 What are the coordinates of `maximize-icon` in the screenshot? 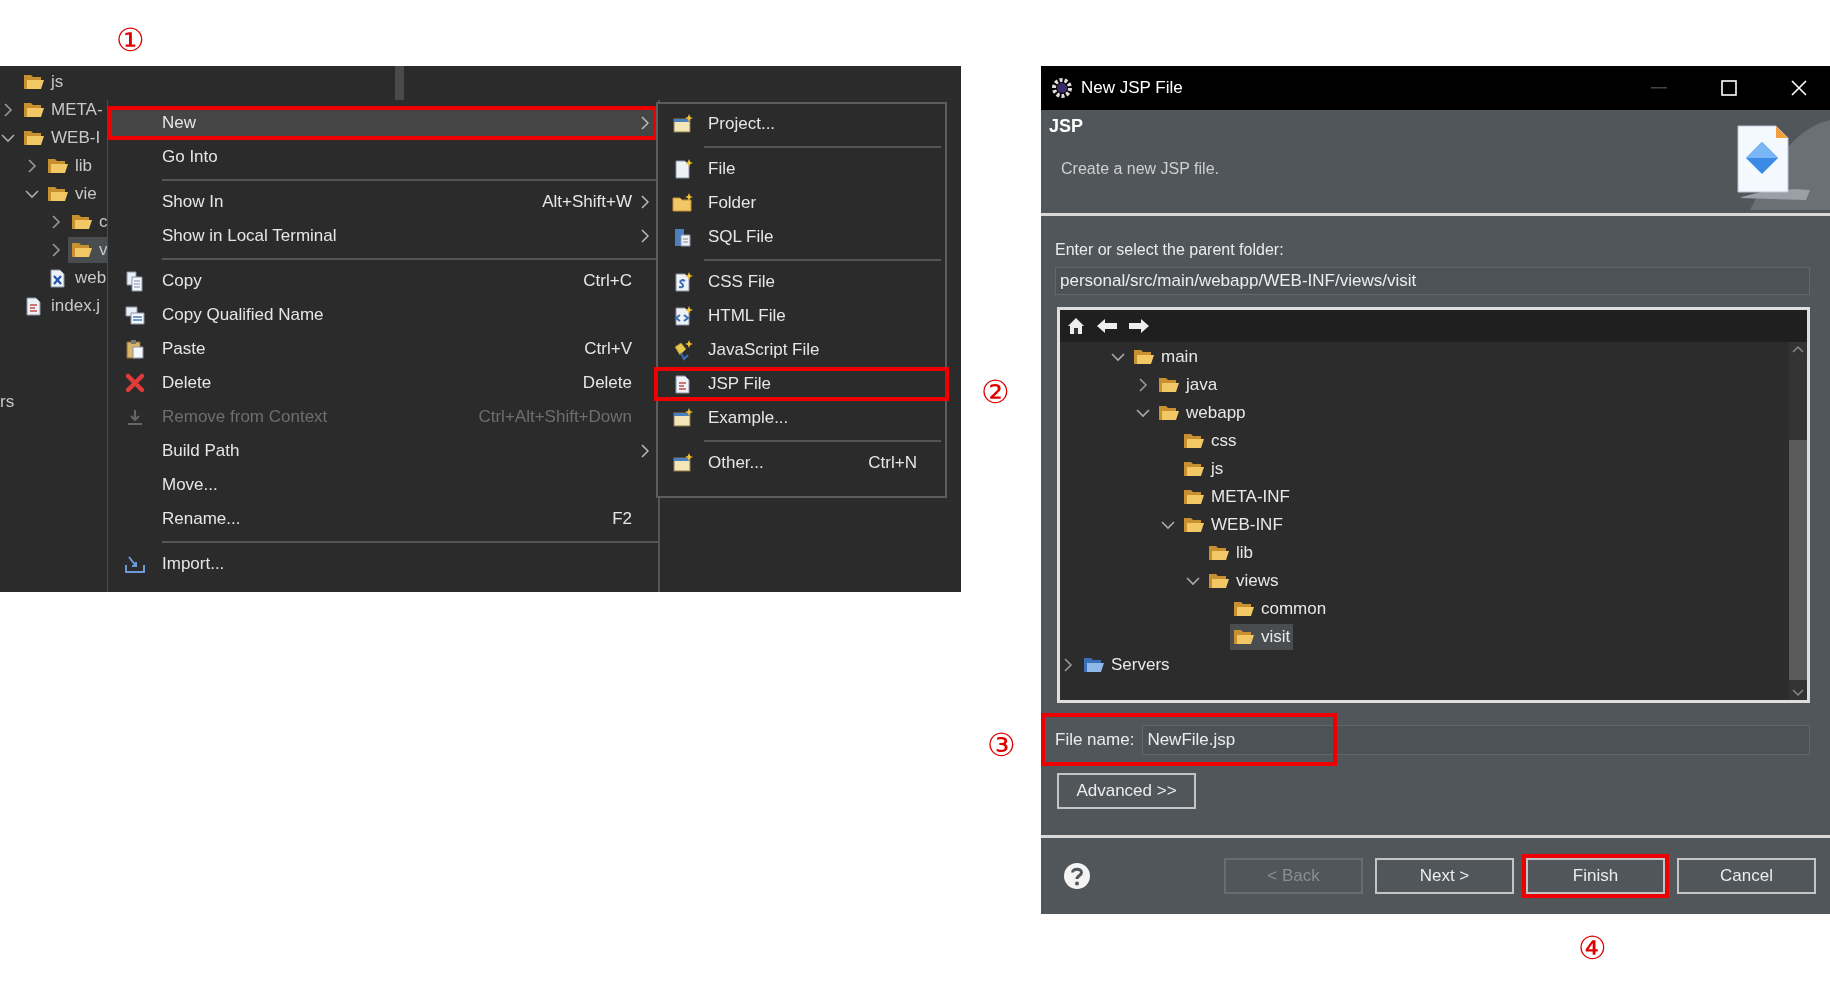 It's located at (1729, 88).